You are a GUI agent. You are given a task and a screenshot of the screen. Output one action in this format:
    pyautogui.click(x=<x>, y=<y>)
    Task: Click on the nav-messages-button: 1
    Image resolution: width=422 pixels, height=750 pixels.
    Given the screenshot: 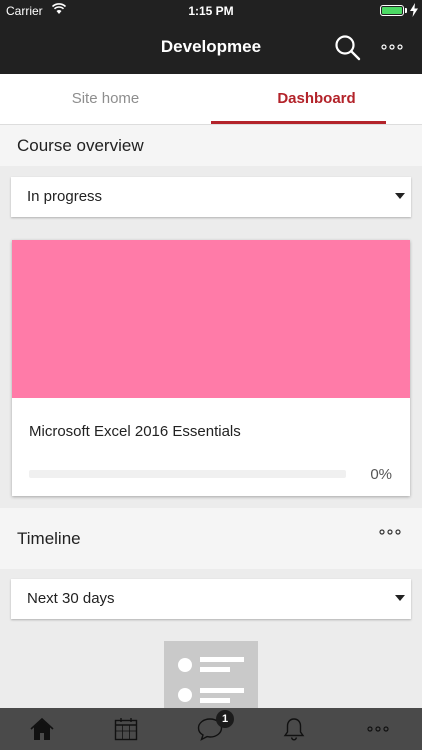 What is the action you would take?
    pyautogui.click(x=210, y=729)
    